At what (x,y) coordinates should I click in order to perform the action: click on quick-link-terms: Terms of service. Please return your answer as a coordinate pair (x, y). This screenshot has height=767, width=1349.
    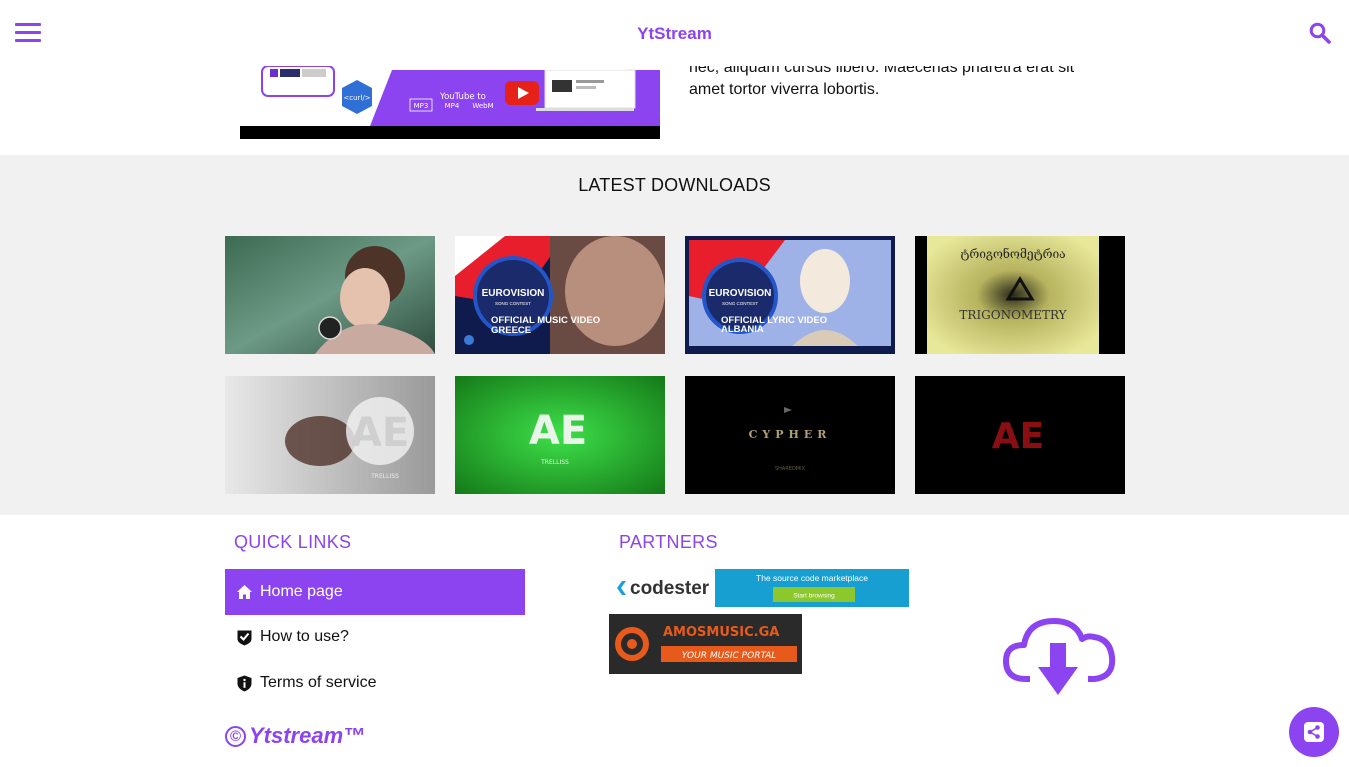
    Looking at the image, I should click on (375, 683).